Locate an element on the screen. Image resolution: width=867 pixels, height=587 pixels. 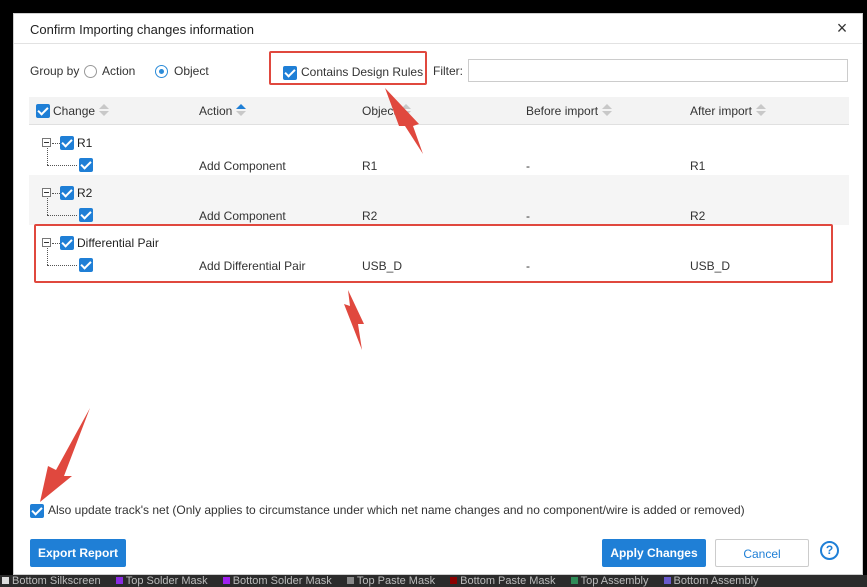
filter-label: Filter: is located at coordinates (448, 71).